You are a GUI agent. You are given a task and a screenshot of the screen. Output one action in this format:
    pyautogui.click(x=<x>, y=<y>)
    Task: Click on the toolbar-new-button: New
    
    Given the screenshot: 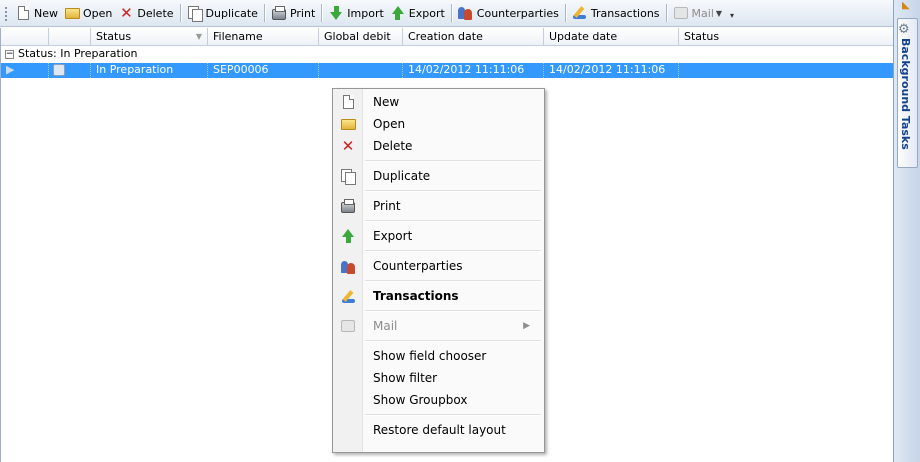 What is the action you would take?
    pyautogui.click(x=36, y=13)
    